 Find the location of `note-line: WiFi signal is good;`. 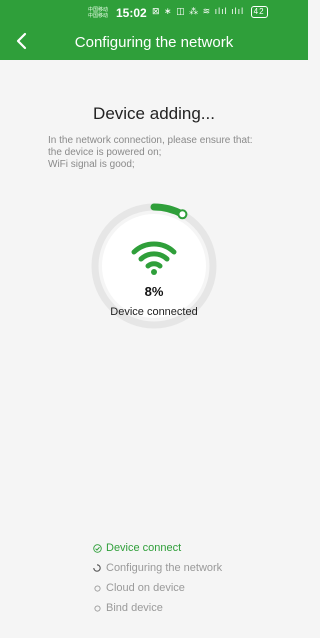

note-line: WiFi signal is good; is located at coordinates (91, 164).